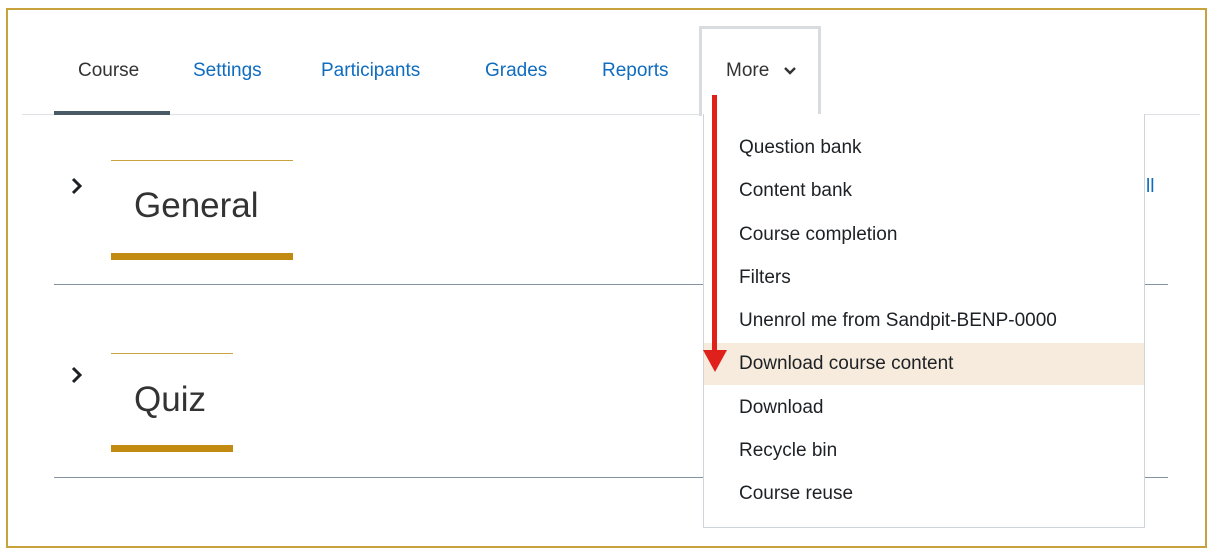  What do you see at coordinates (924, 408) in the screenshot?
I see `menu-item-download: Download` at bounding box center [924, 408].